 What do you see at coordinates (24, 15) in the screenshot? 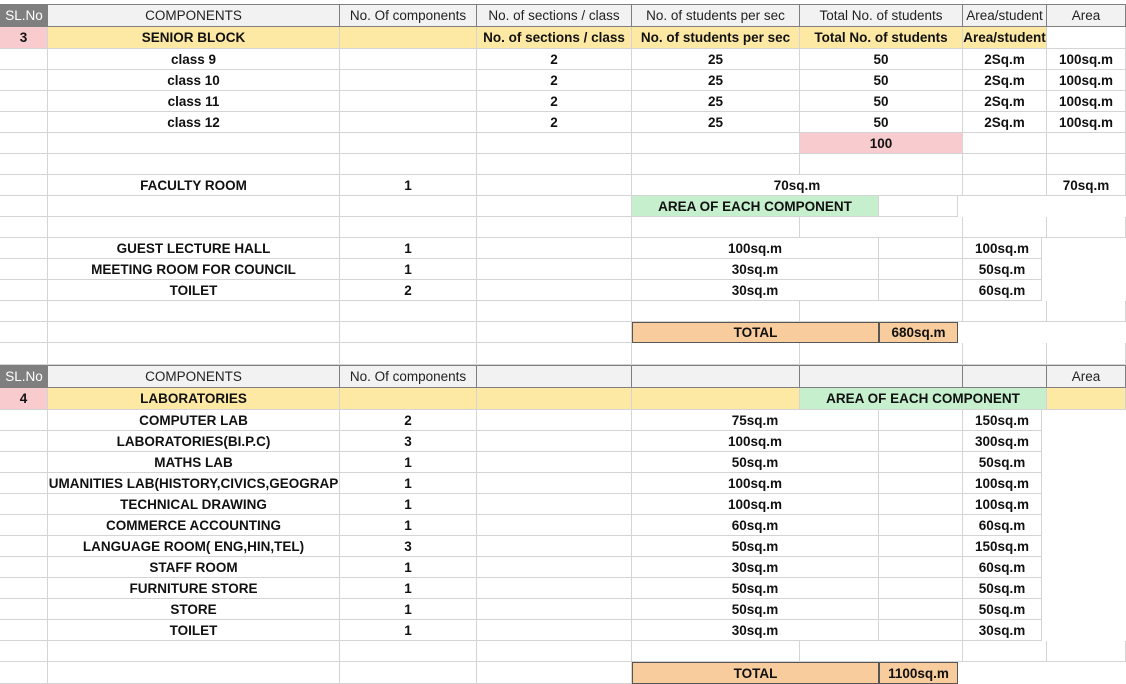
I see `header-sl-no: SL.No` at bounding box center [24, 15].